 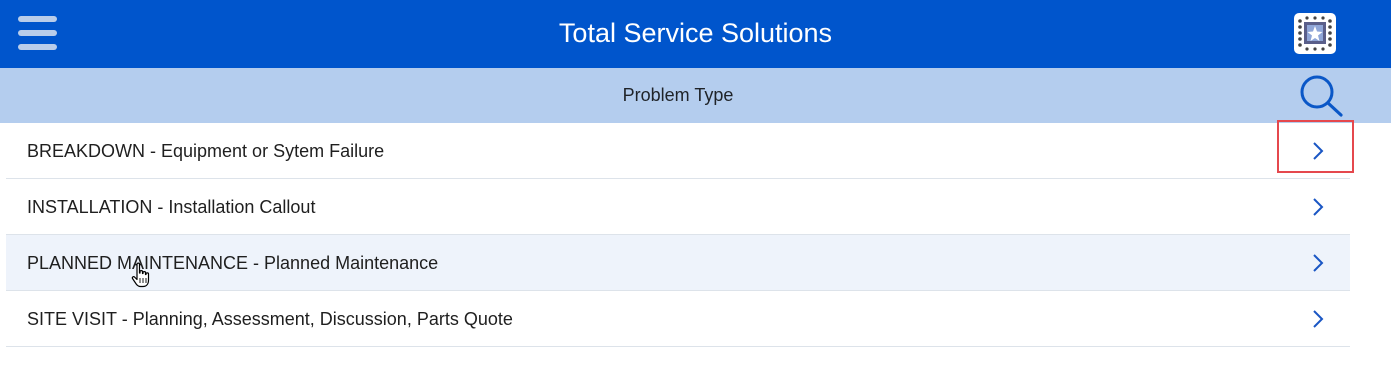 What do you see at coordinates (38, 33) in the screenshot?
I see `hamburger-menu-icon` at bounding box center [38, 33].